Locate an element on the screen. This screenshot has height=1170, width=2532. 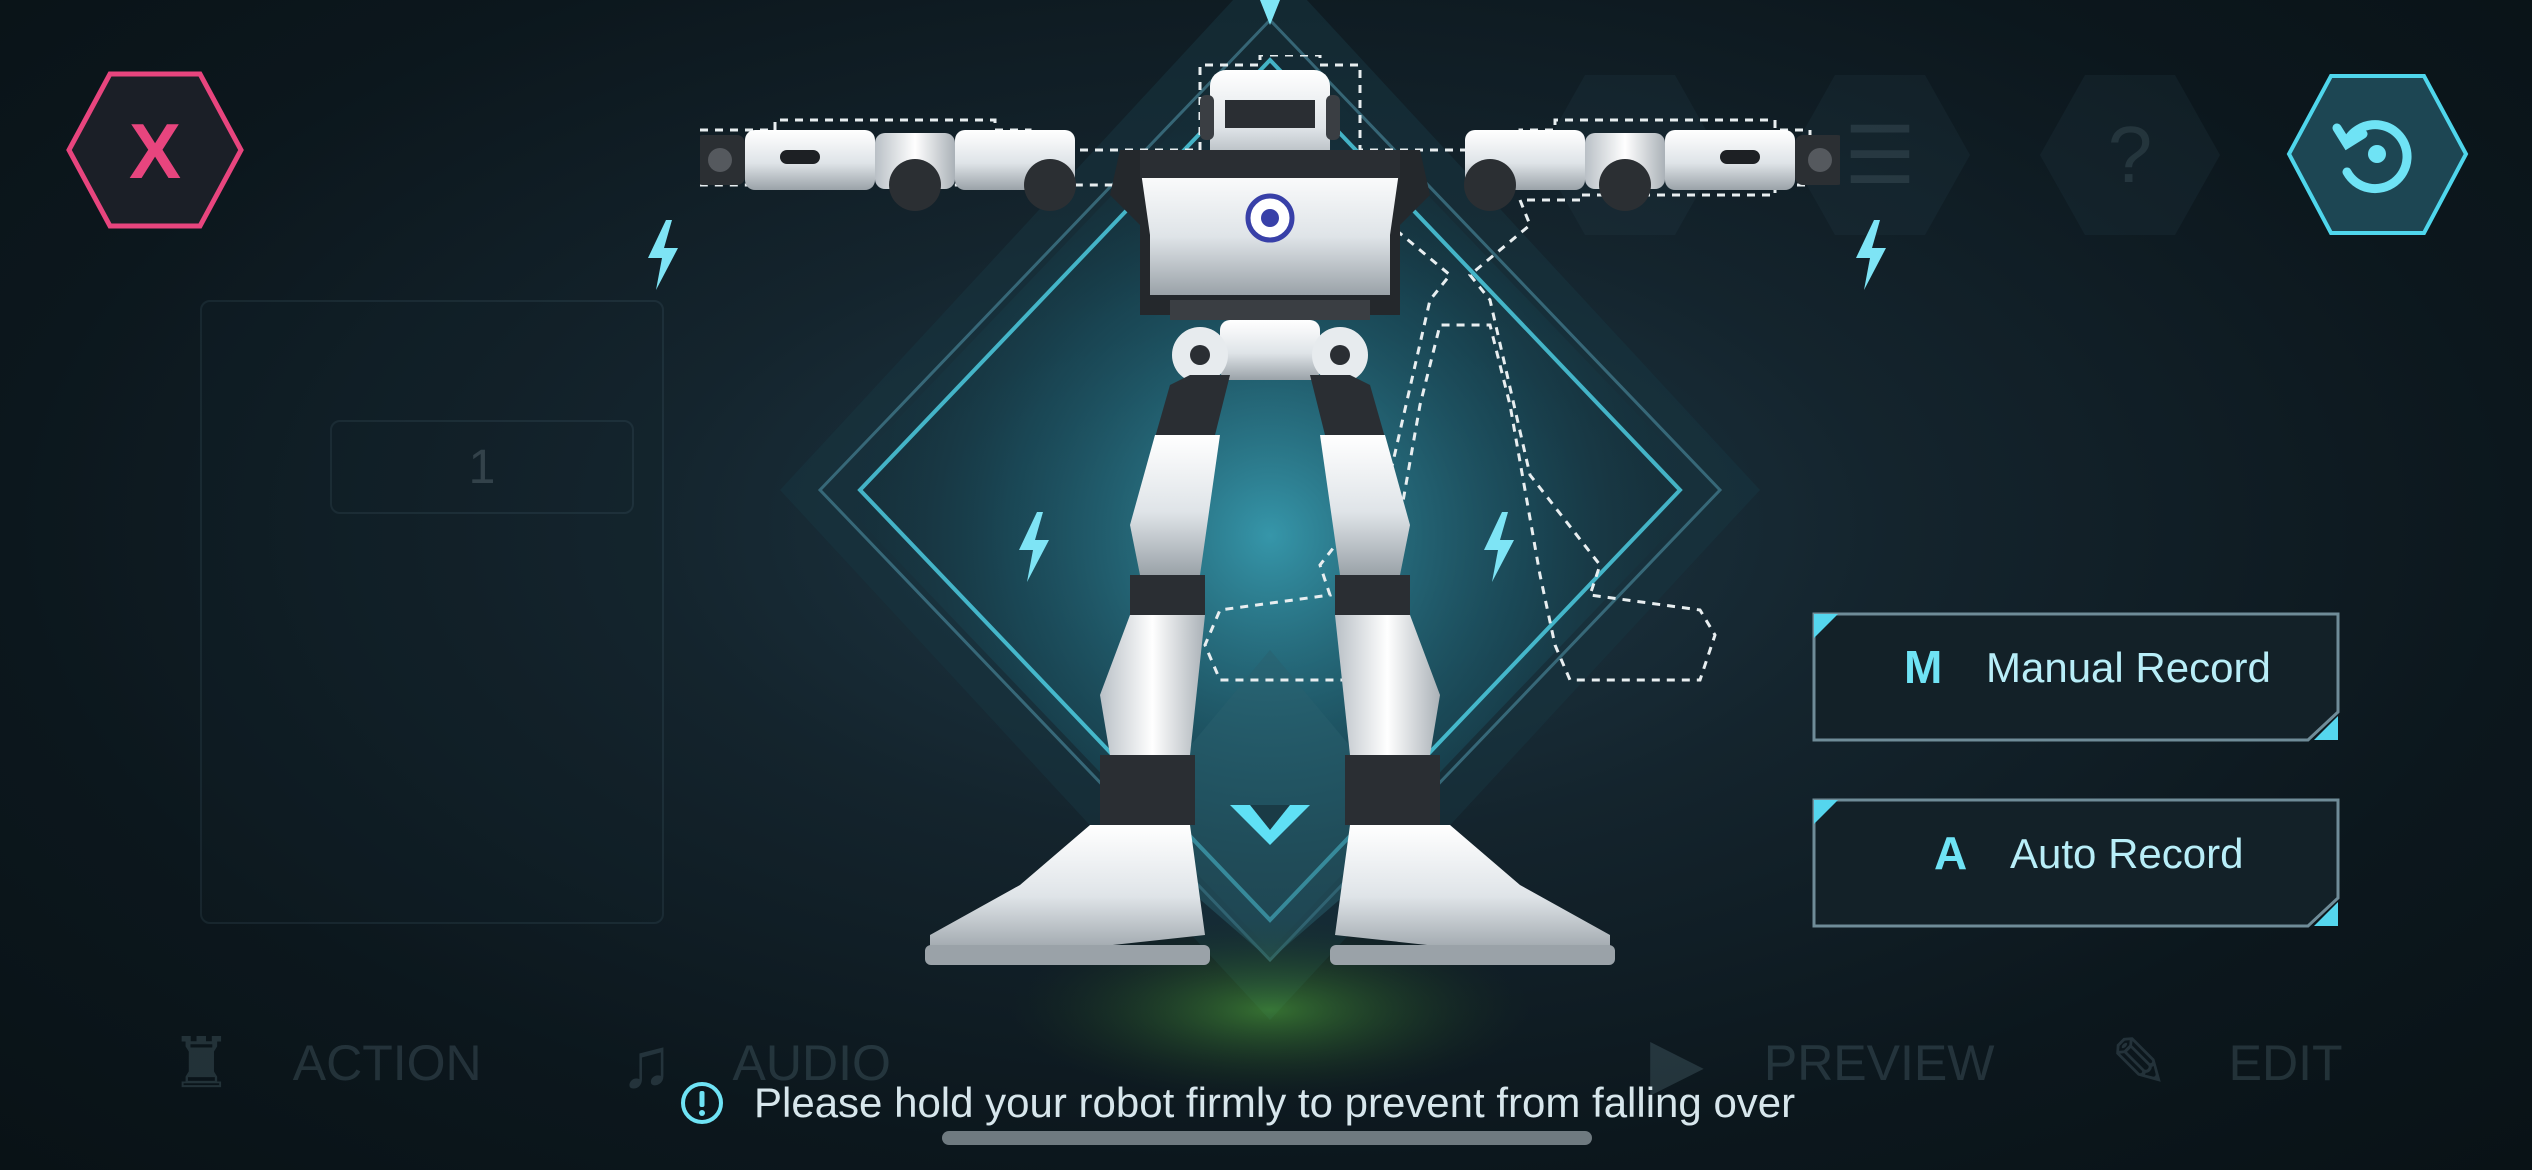
frame-number-box: 1 is located at coordinates (482, 467).